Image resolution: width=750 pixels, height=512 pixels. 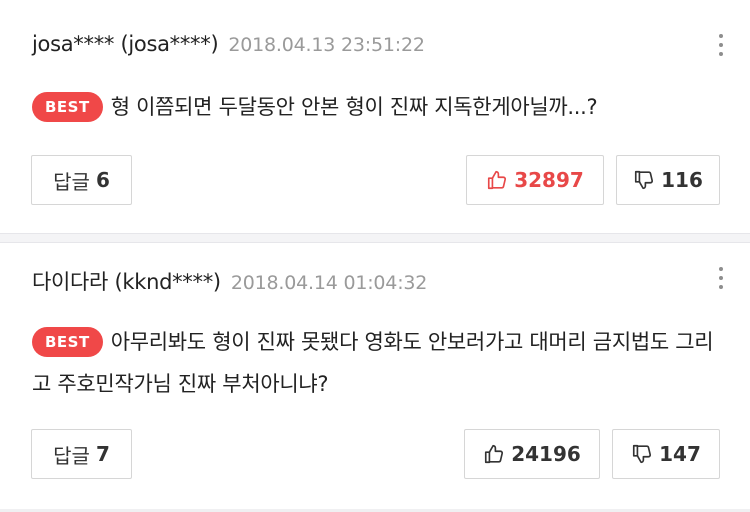 I want to click on comment-date: 2018.04.14 01:04:32, so click(x=329, y=283).